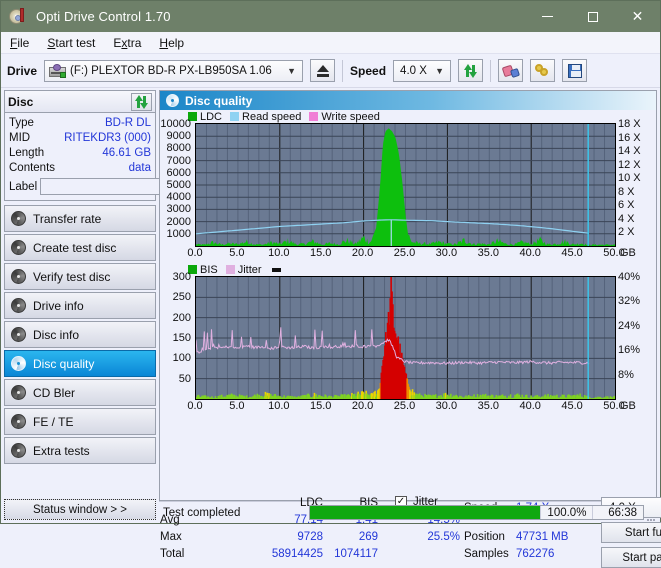  What do you see at coordinates (249, 269) in the screenshot?
I see `legend-label-jitter: Jitter` at bounding box center [249, 269].